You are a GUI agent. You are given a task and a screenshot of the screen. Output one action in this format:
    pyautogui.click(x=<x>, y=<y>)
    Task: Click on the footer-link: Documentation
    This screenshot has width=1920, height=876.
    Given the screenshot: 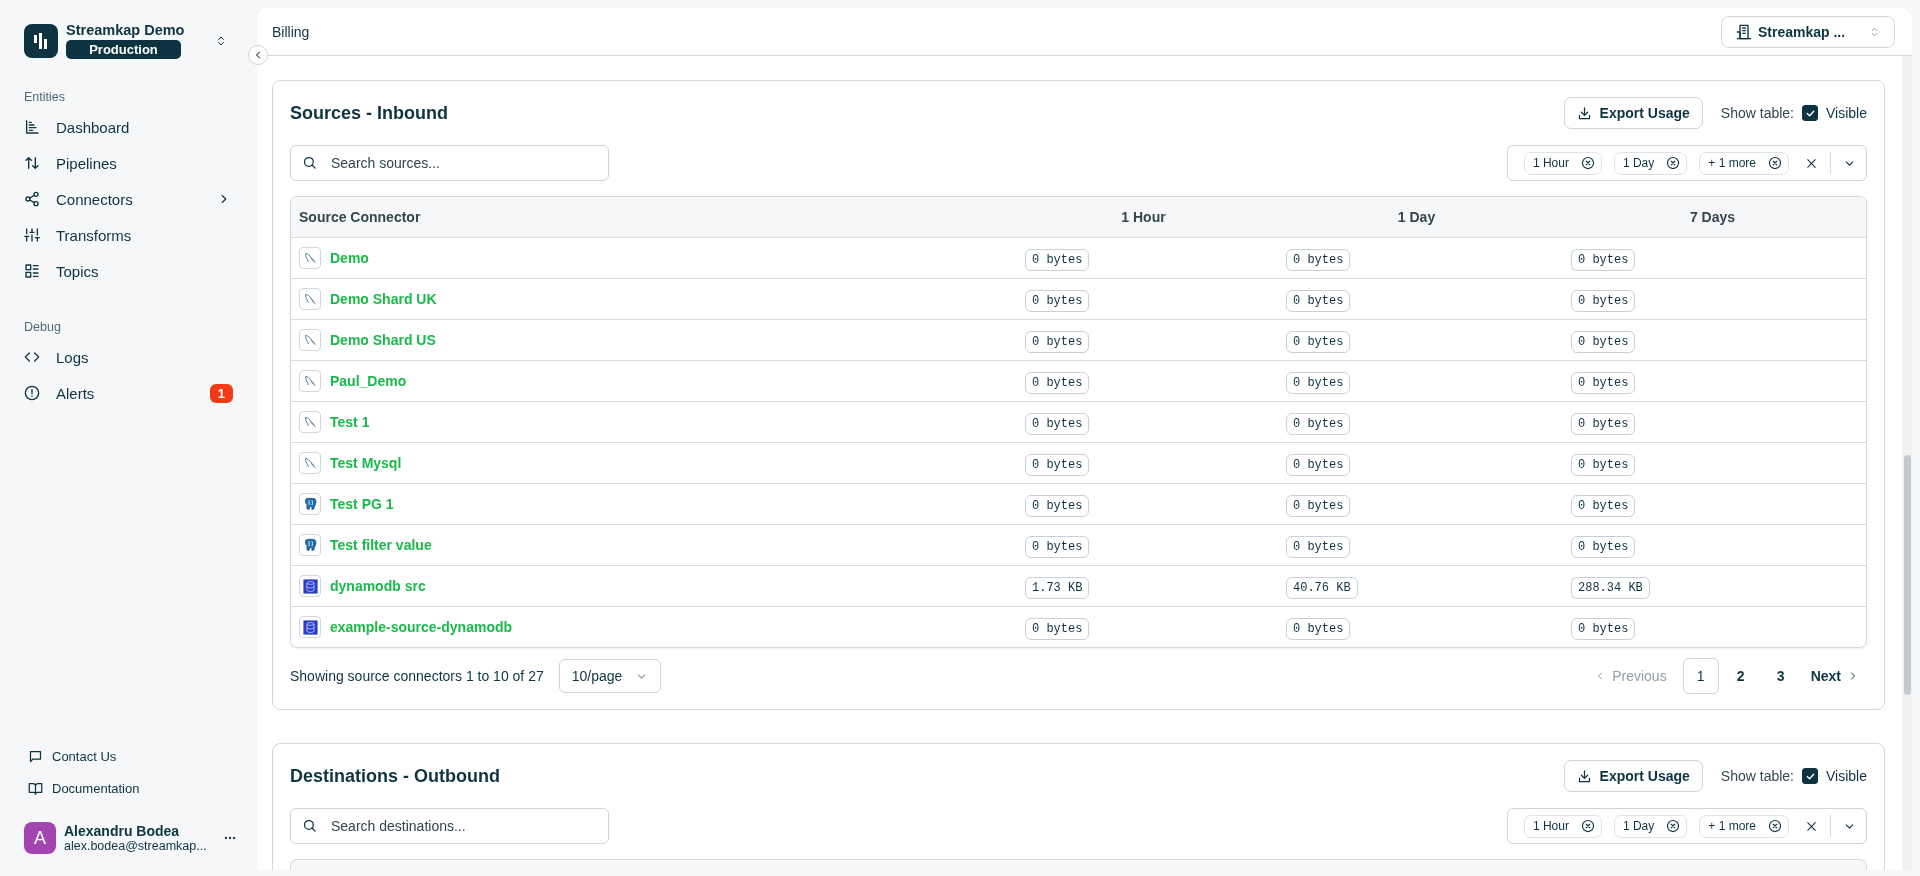 What is the action you would take?
    pyautogui.click(x=128, y=788)
    